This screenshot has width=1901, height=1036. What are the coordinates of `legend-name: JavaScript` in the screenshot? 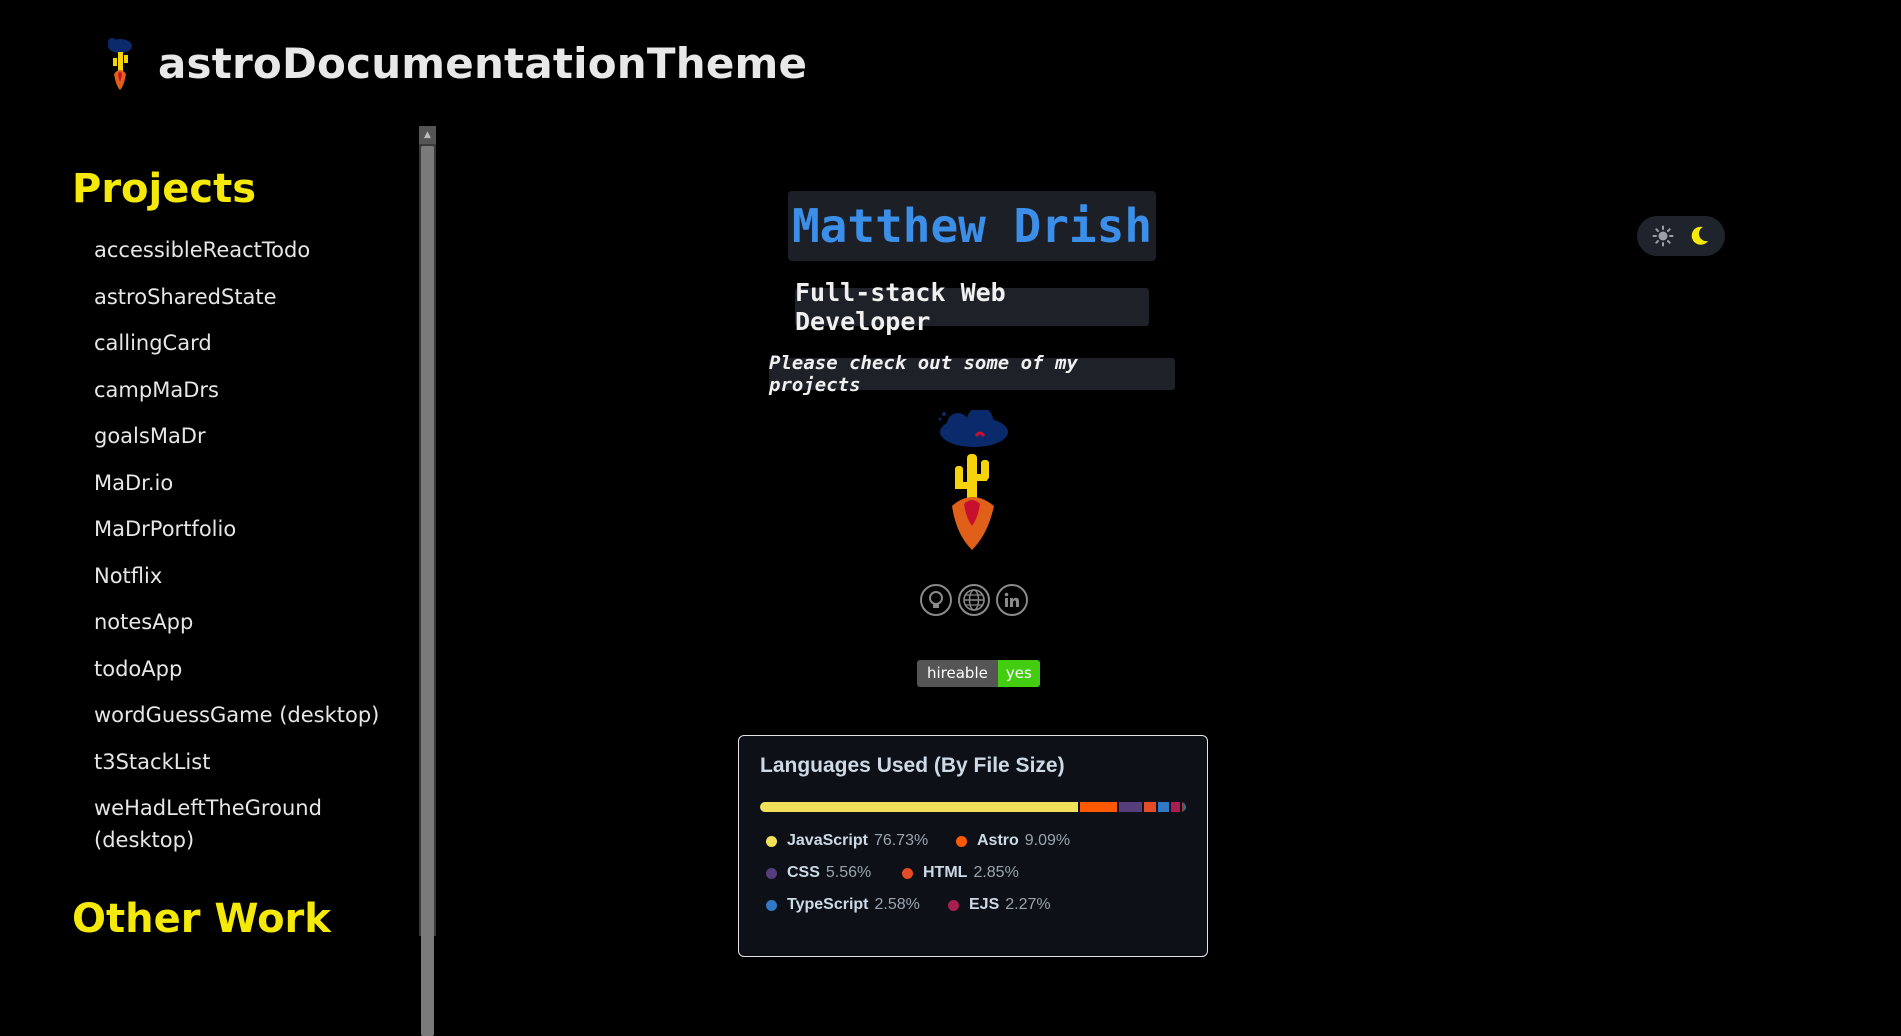 It's located at (827, 840).